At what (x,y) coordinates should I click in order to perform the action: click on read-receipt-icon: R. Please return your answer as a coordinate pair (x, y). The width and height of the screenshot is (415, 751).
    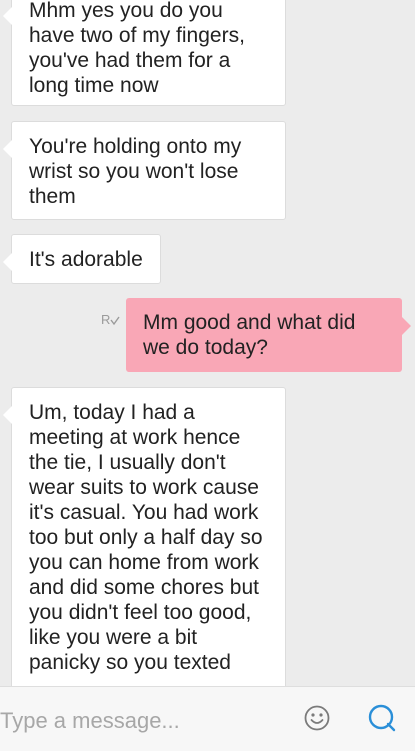
    Looking at the image, I should click on (110, 319).